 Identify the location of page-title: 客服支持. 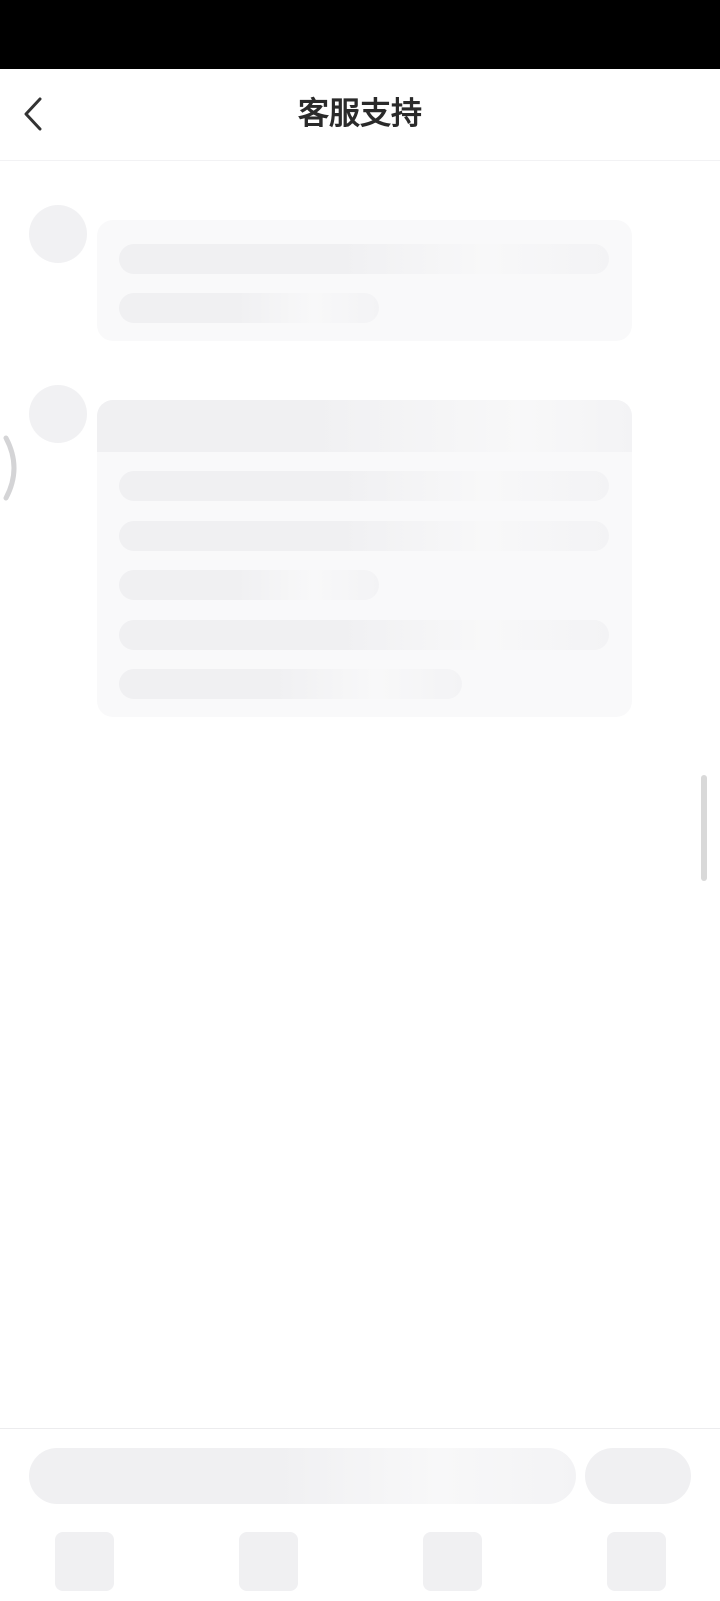
(360, 114).